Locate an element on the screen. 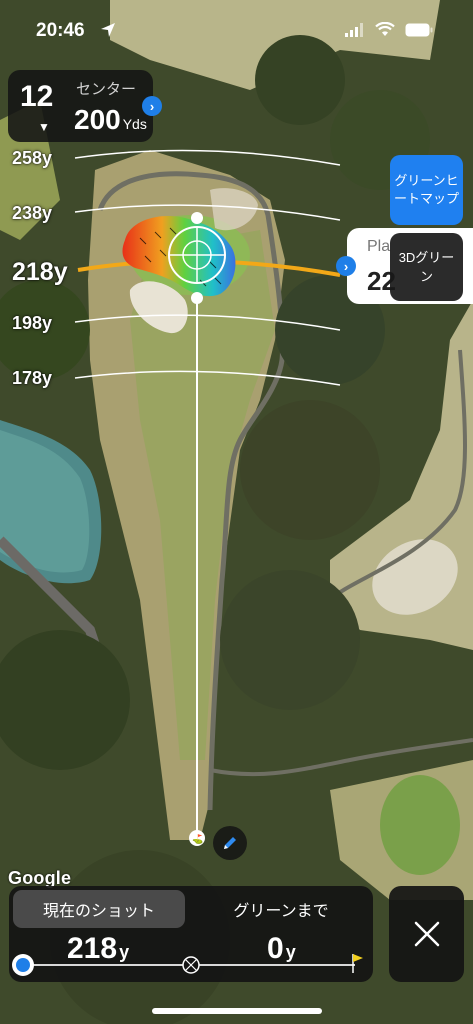 The image size is (473, 1024). distance-label-178: 178y is located at coordinates (32, 378).